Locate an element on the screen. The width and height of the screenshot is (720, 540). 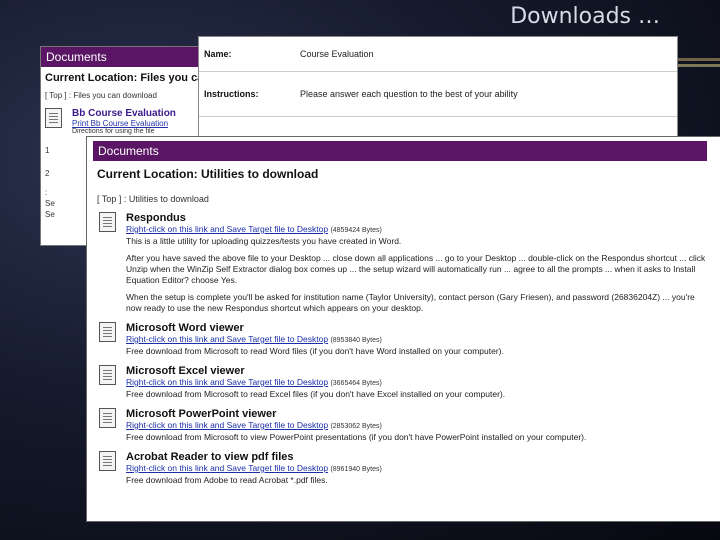
item-title: Acrobat Reader to view pdf files is located at coordinates (210, 457).